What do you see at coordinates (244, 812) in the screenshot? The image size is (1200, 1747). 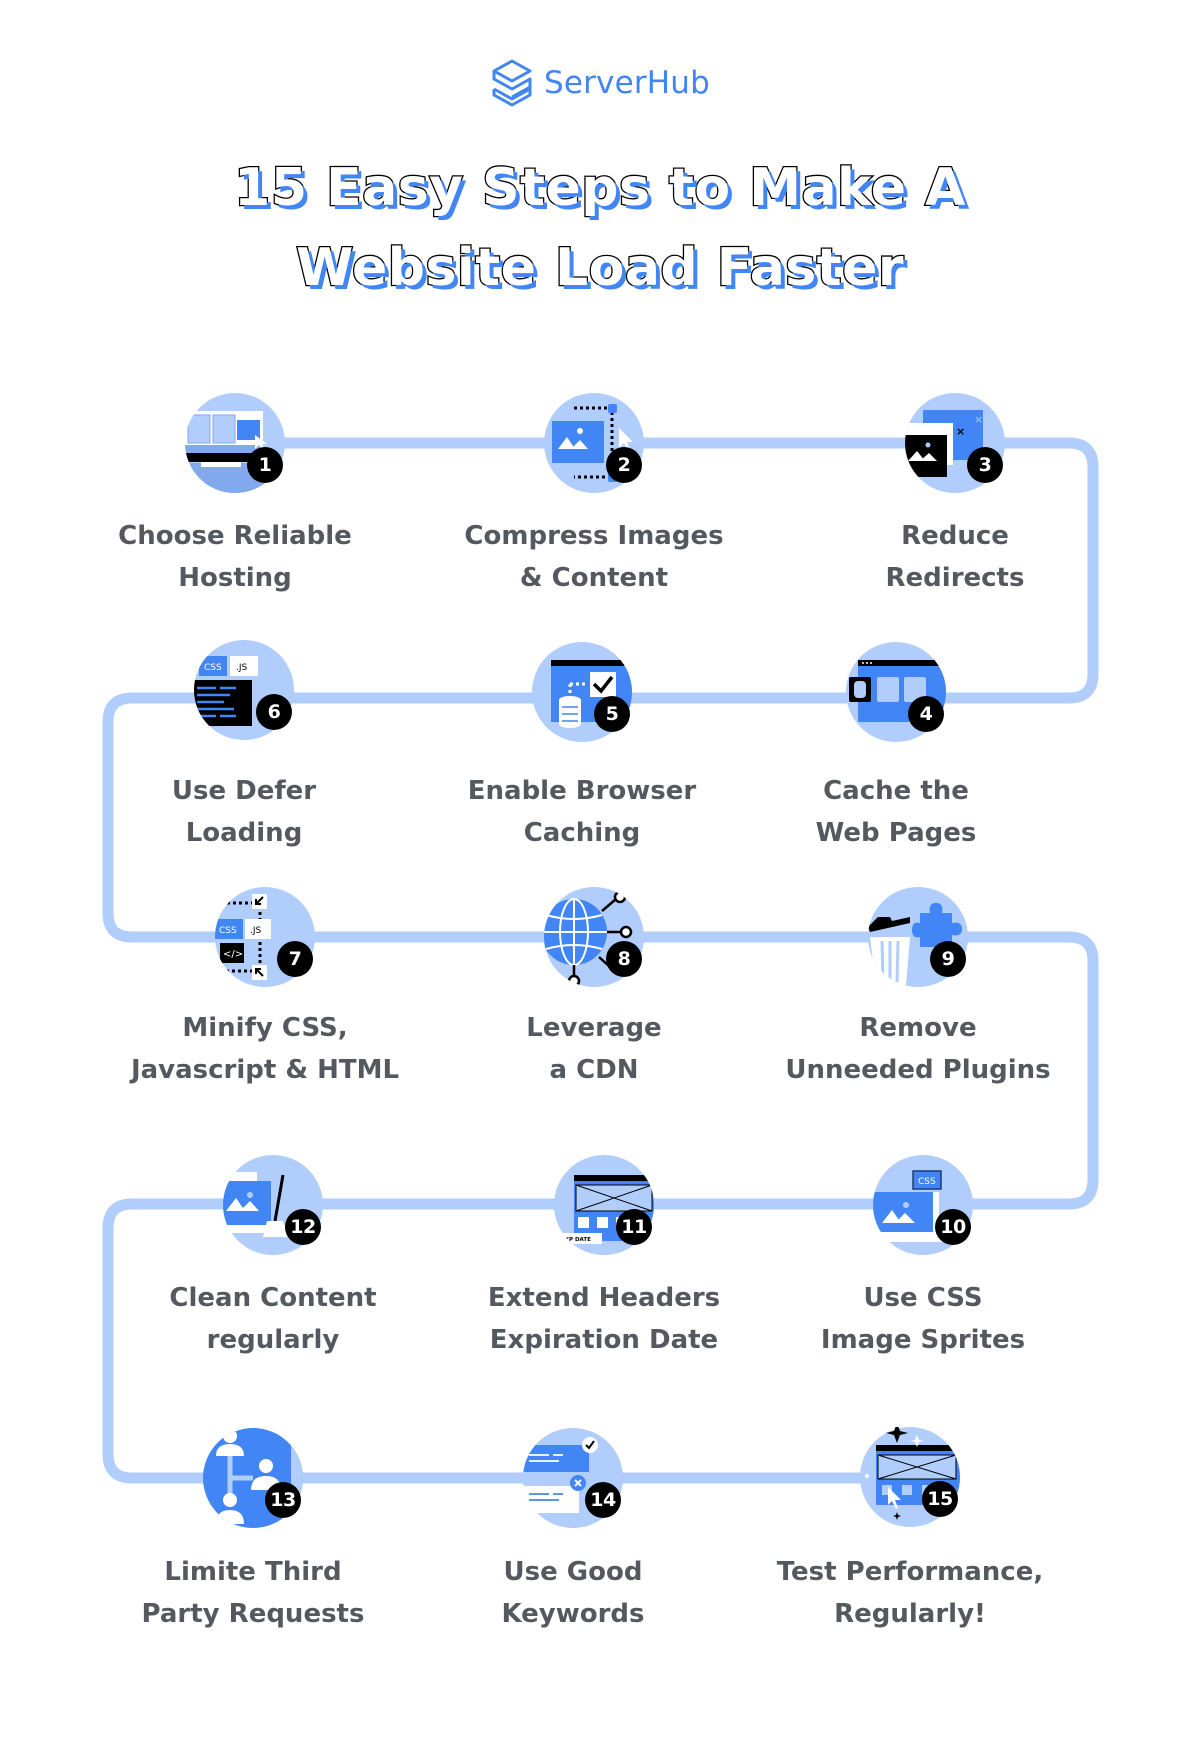 I see `step-6-label: Use Defer Loading` at bounding box center [244, 812].